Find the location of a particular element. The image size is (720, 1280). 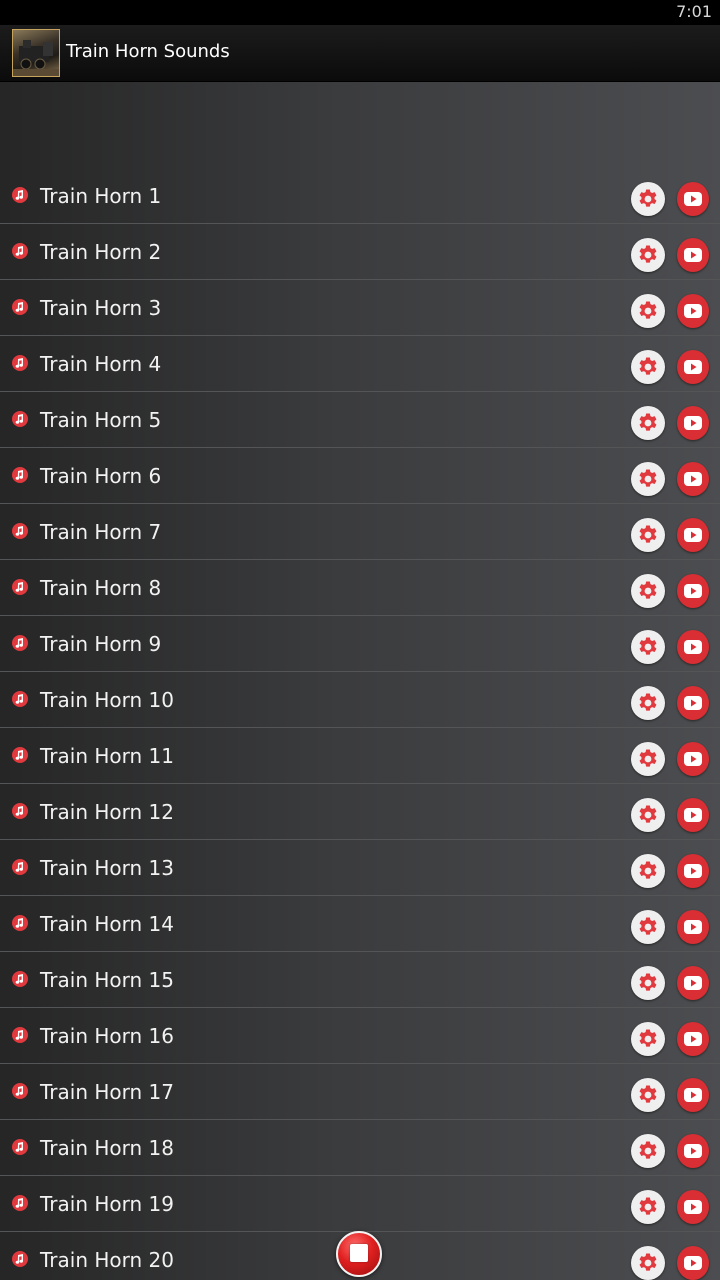

list-item: Train Horn 3 is located at coordinates (360, 308).